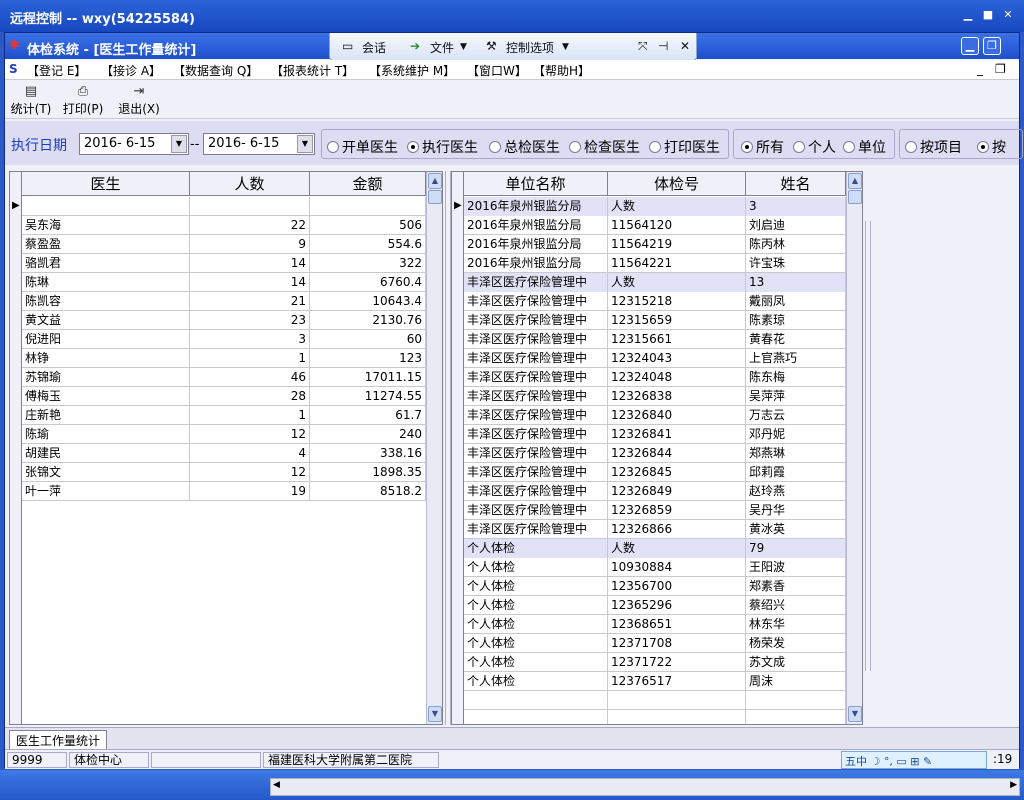  Describe the element at coordinates (762, 147) in the screenshot. I see `radio-scope-all: 所有` at that location.